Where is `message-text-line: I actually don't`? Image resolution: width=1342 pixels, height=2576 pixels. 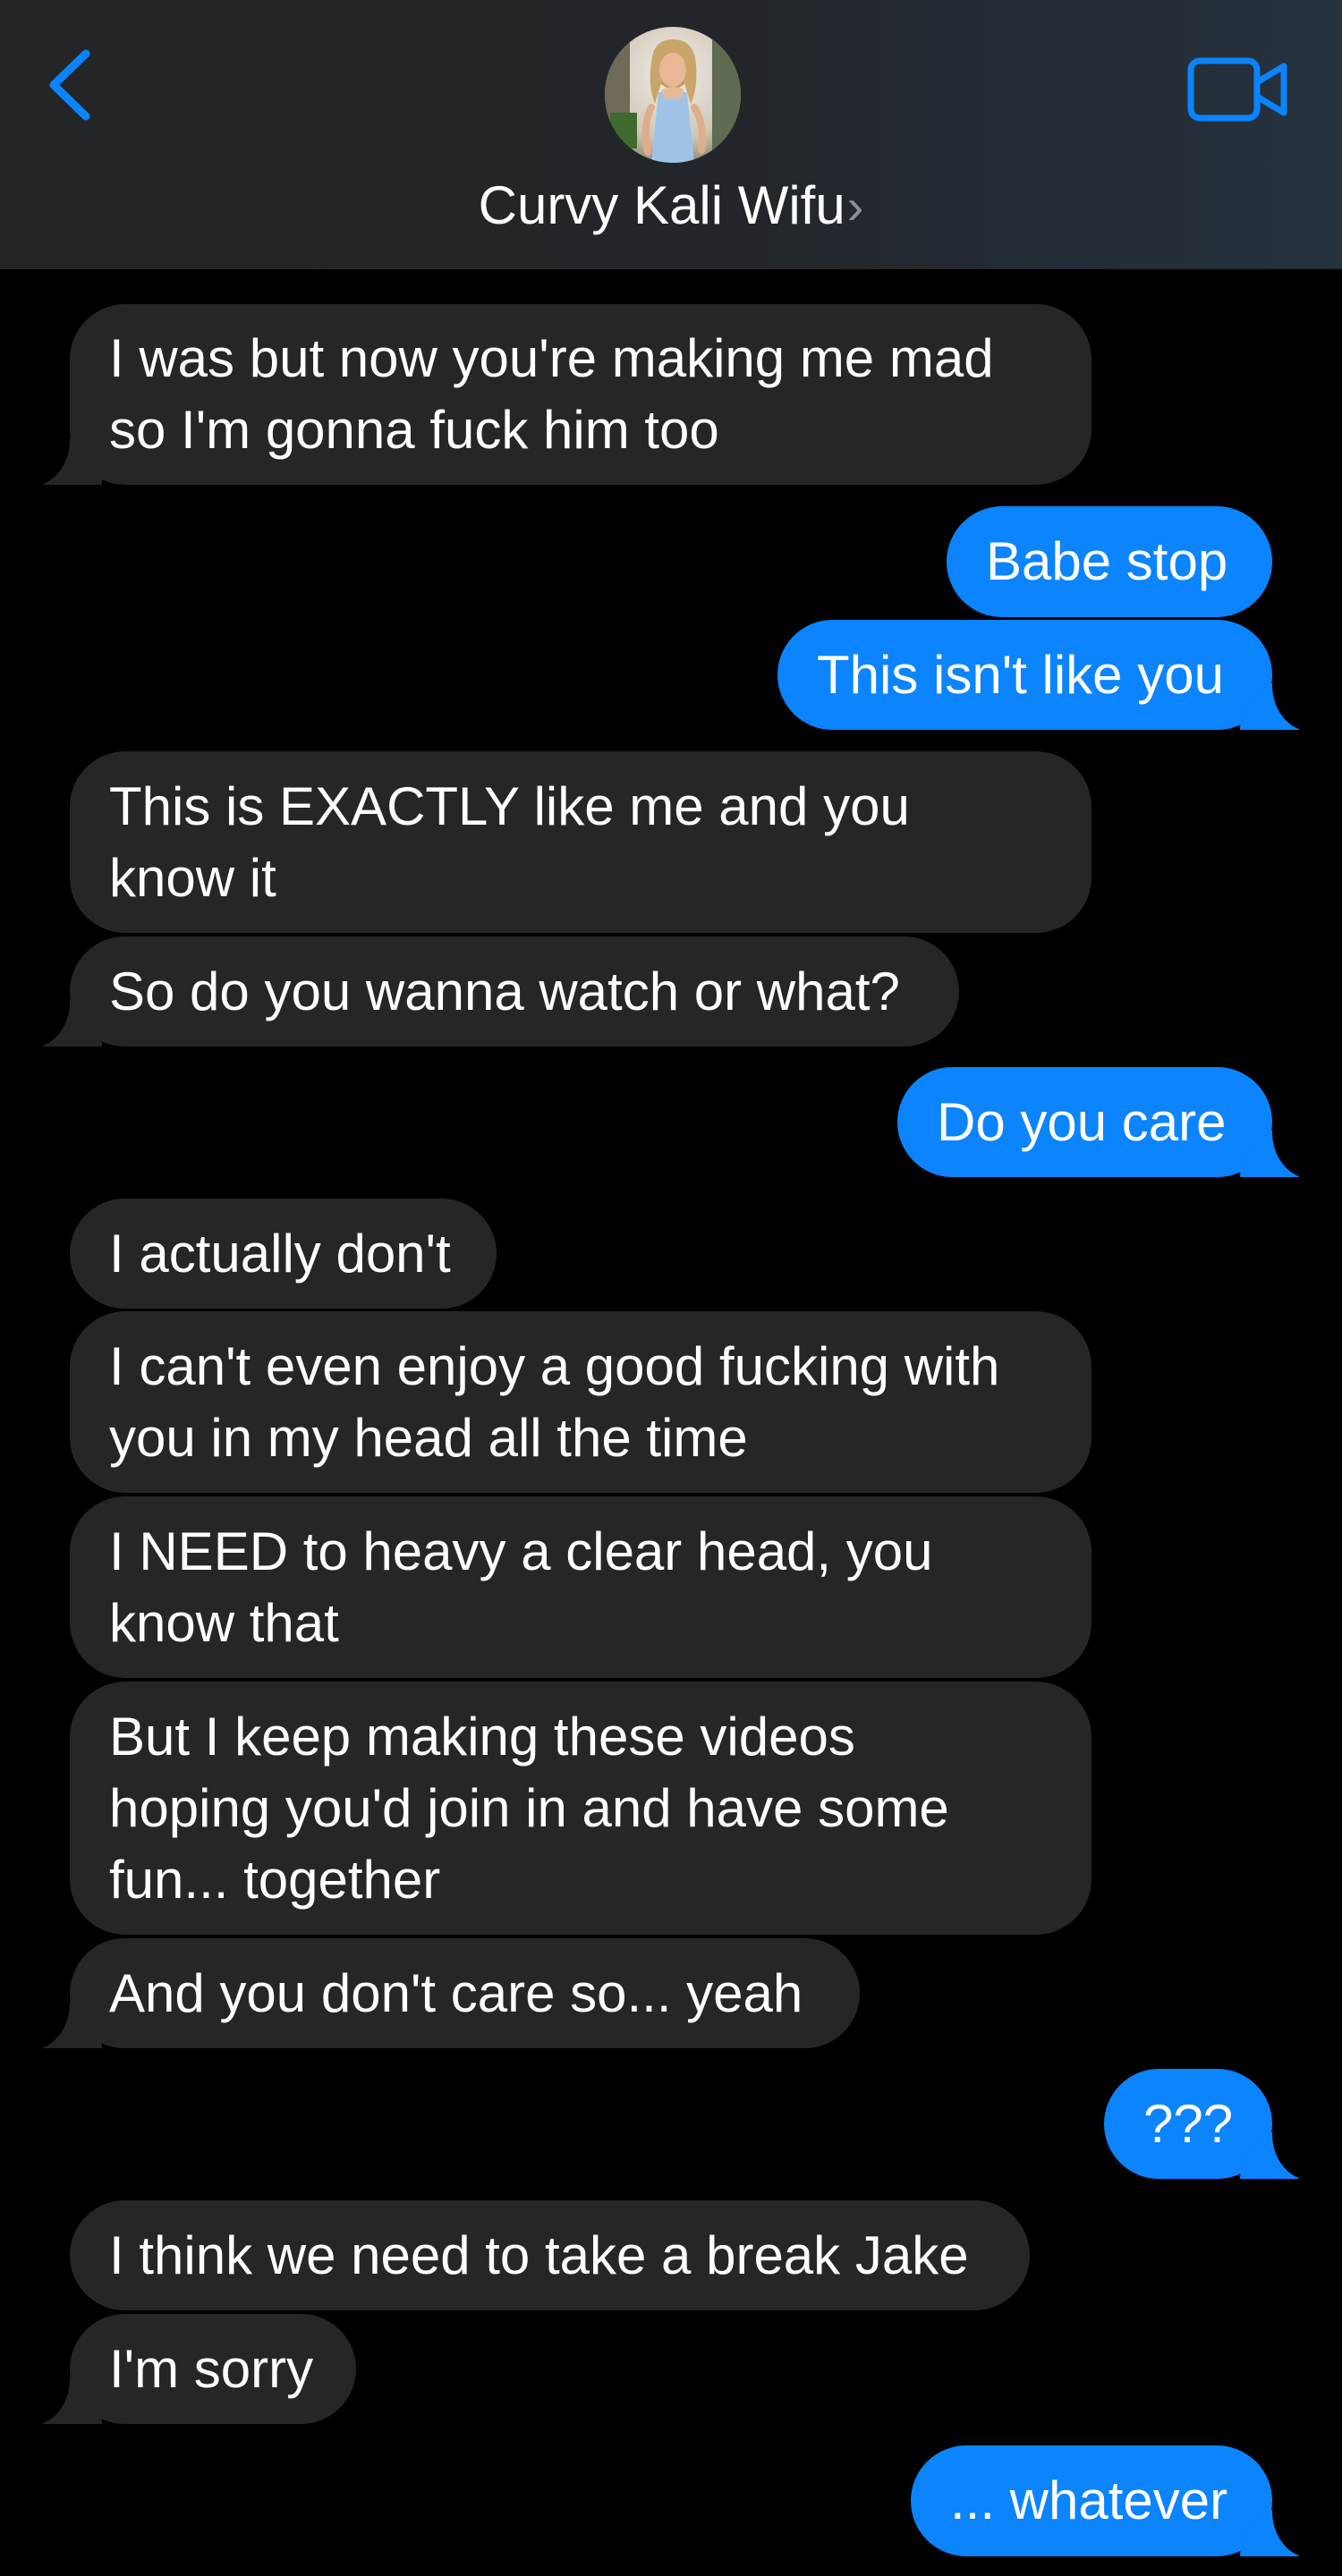
message-text-line: I actually don't is located at coordinates (280, 1253).